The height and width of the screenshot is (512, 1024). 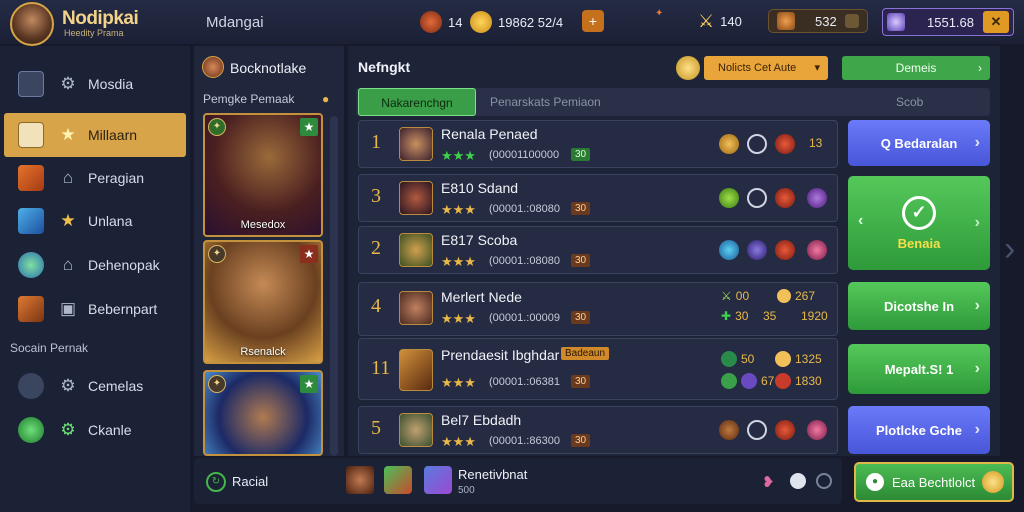 I want to click on heart-icon: ❥, so click(x=768, y=482).